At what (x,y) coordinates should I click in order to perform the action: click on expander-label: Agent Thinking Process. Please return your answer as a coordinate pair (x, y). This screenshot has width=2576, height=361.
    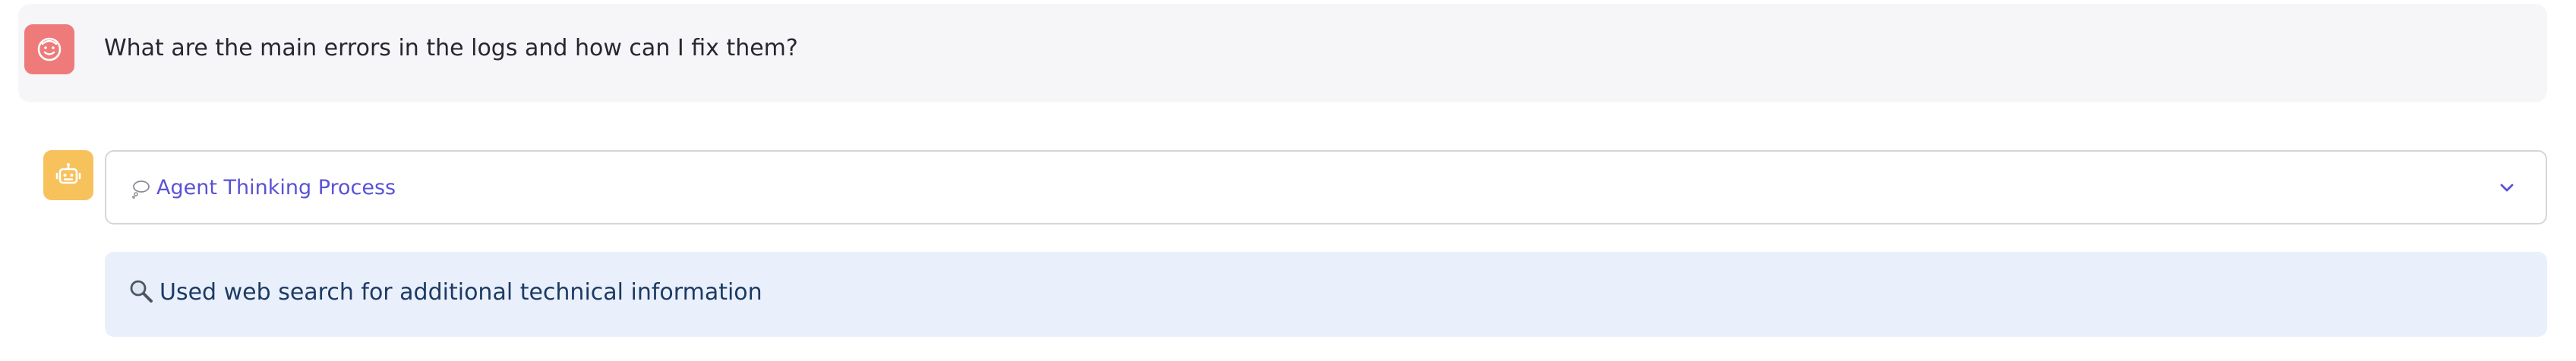
    Looking at the image, I should click on (276, 187).